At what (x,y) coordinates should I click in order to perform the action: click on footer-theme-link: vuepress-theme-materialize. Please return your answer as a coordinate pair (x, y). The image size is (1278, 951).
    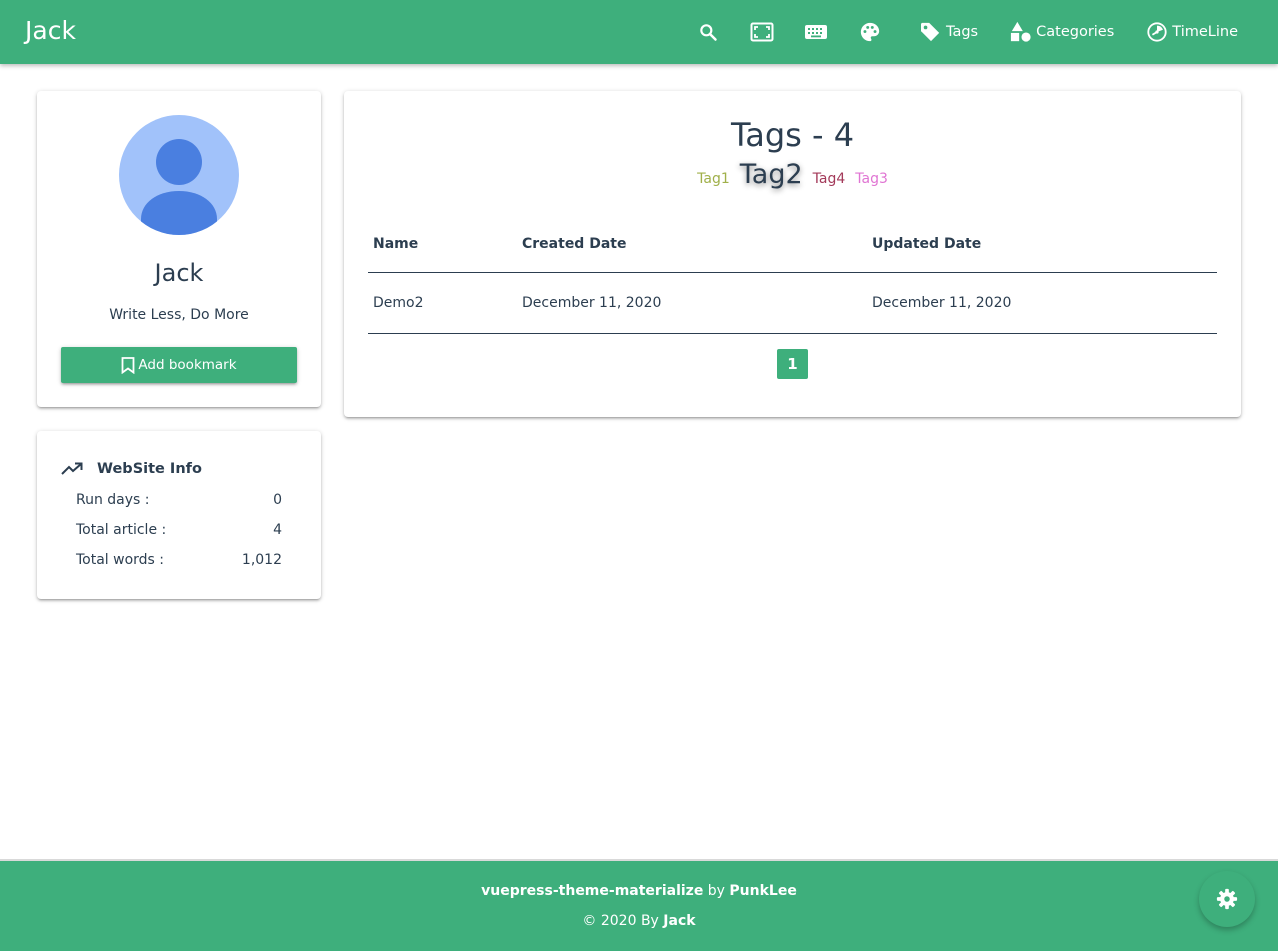
    Looking at the image, I should click on (592, 891).